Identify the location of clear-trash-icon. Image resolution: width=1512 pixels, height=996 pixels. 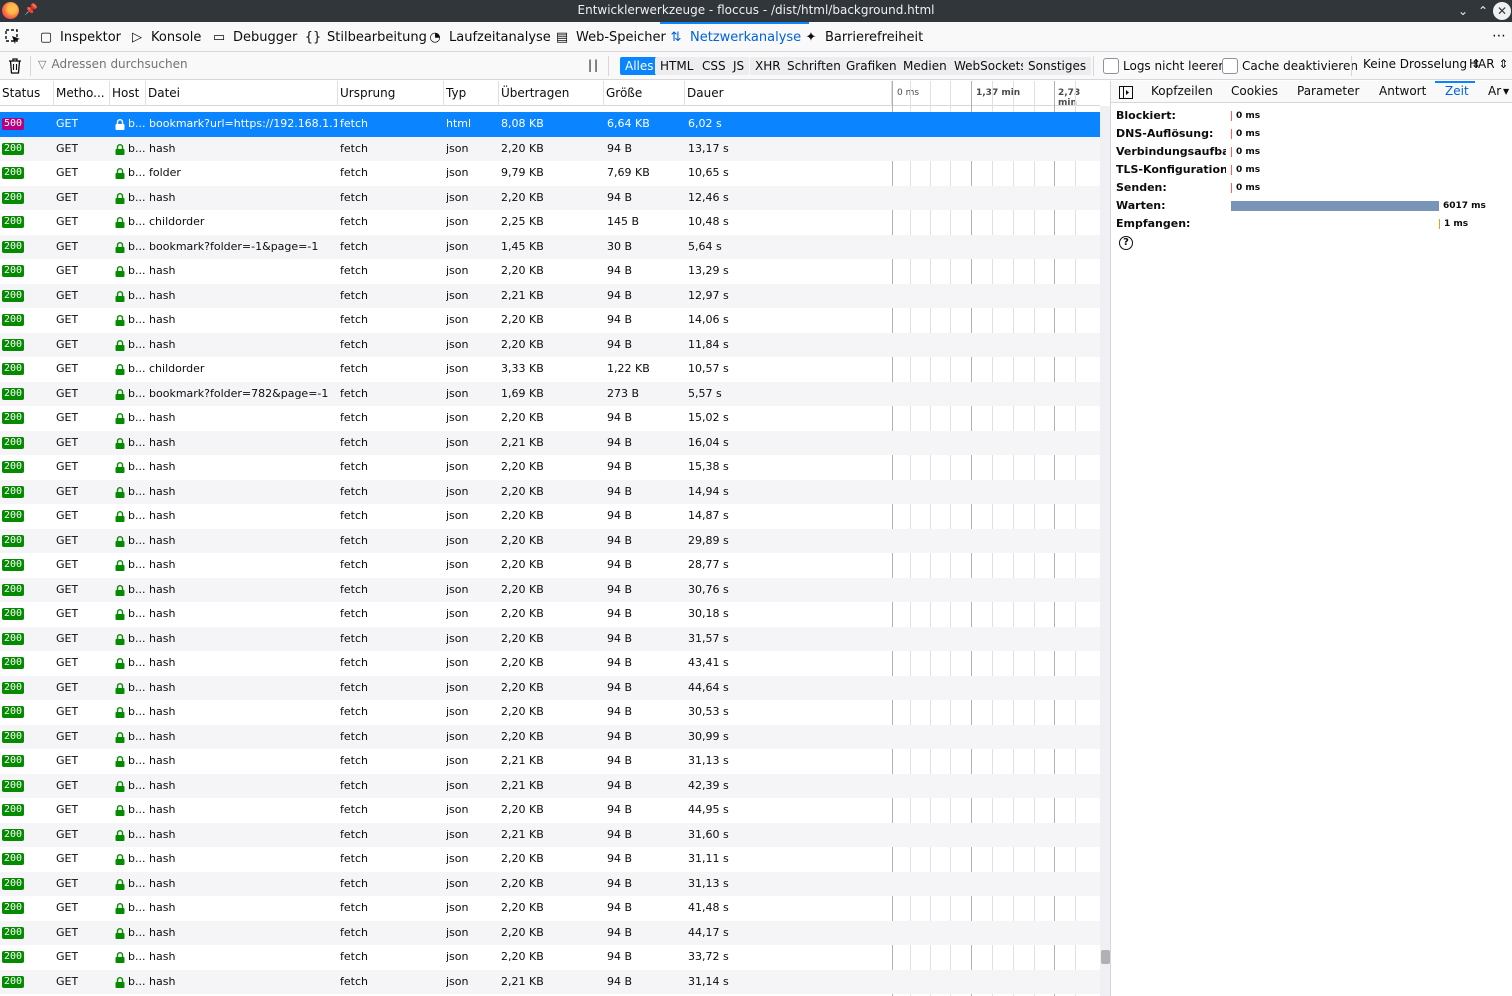
(15, 66).